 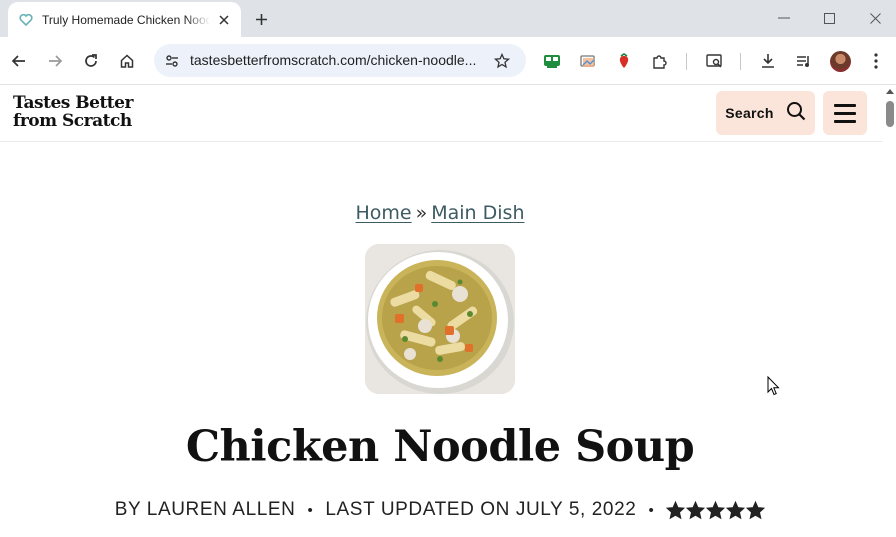 I want to click on maximize-icon, so click(x=829, y=18).